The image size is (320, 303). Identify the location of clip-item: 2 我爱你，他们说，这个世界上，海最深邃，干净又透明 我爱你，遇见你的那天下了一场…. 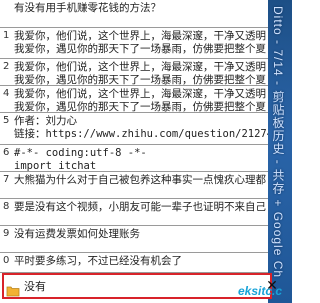
(134, 72).